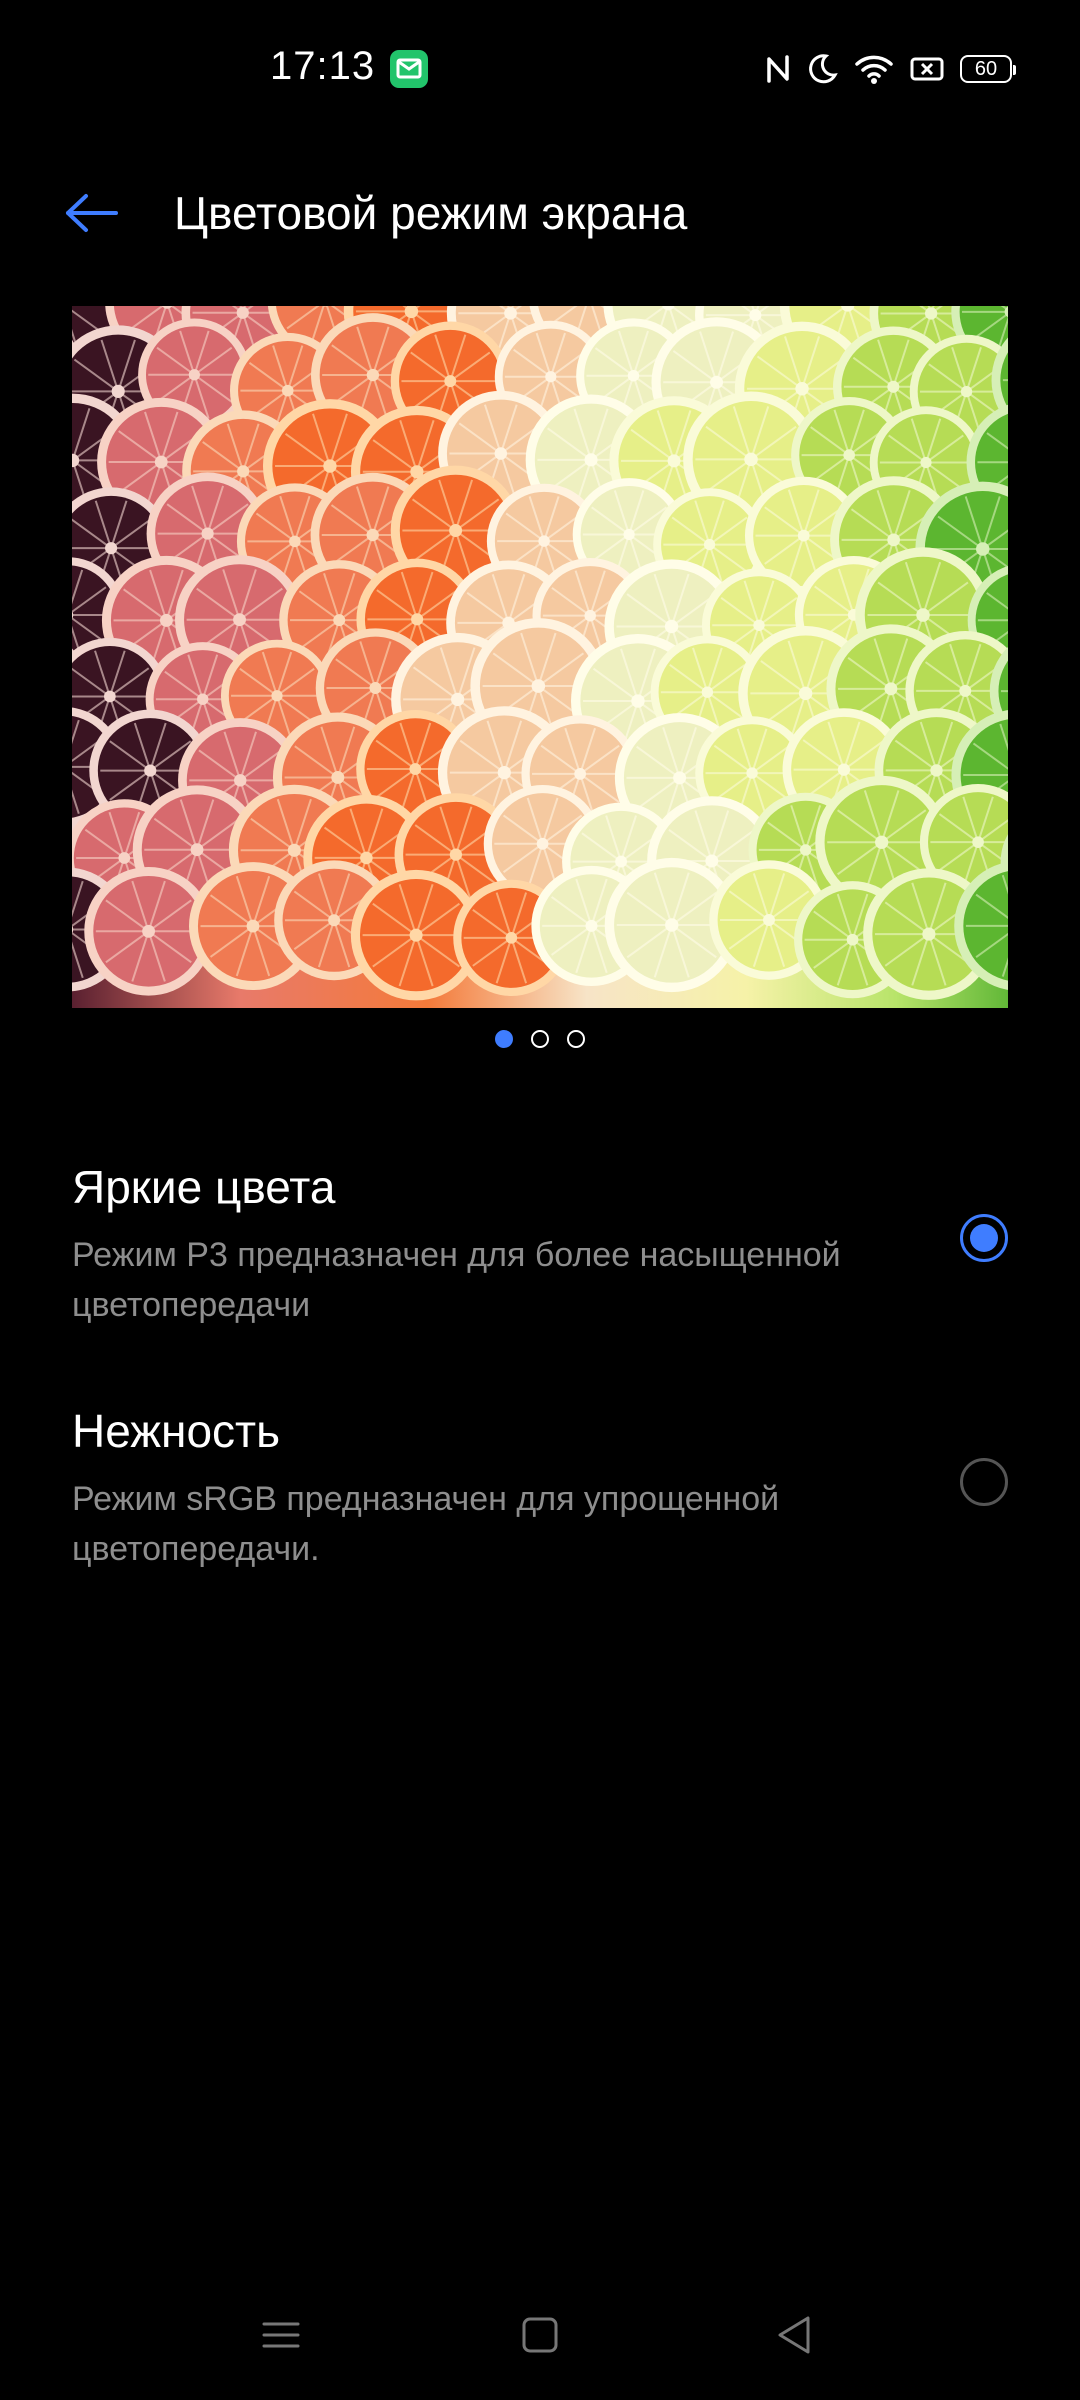 This screenshot has width=1080, height=2400. I want to click on menu-button, so click(281, 2335).